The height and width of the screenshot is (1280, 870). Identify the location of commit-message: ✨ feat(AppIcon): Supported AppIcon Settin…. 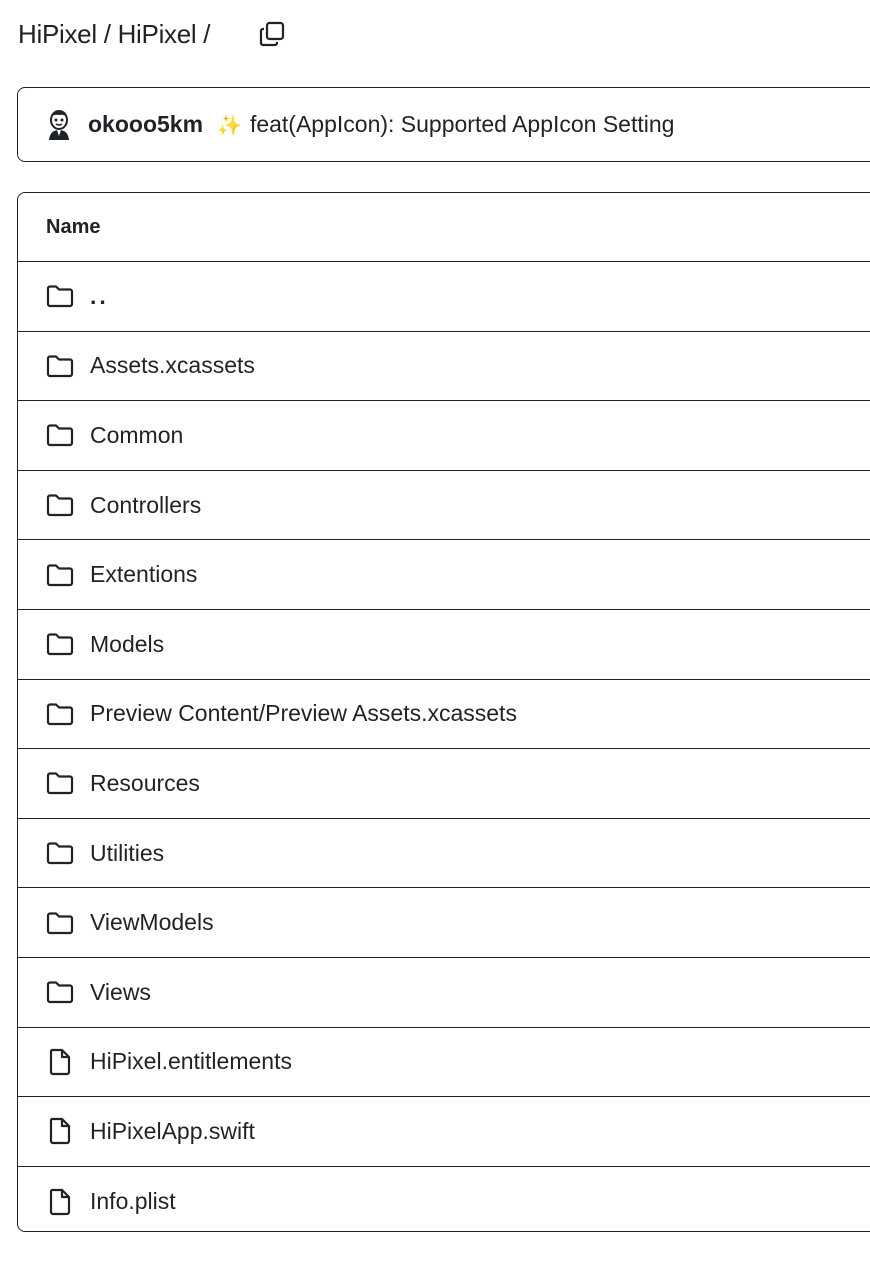
(445, 124).